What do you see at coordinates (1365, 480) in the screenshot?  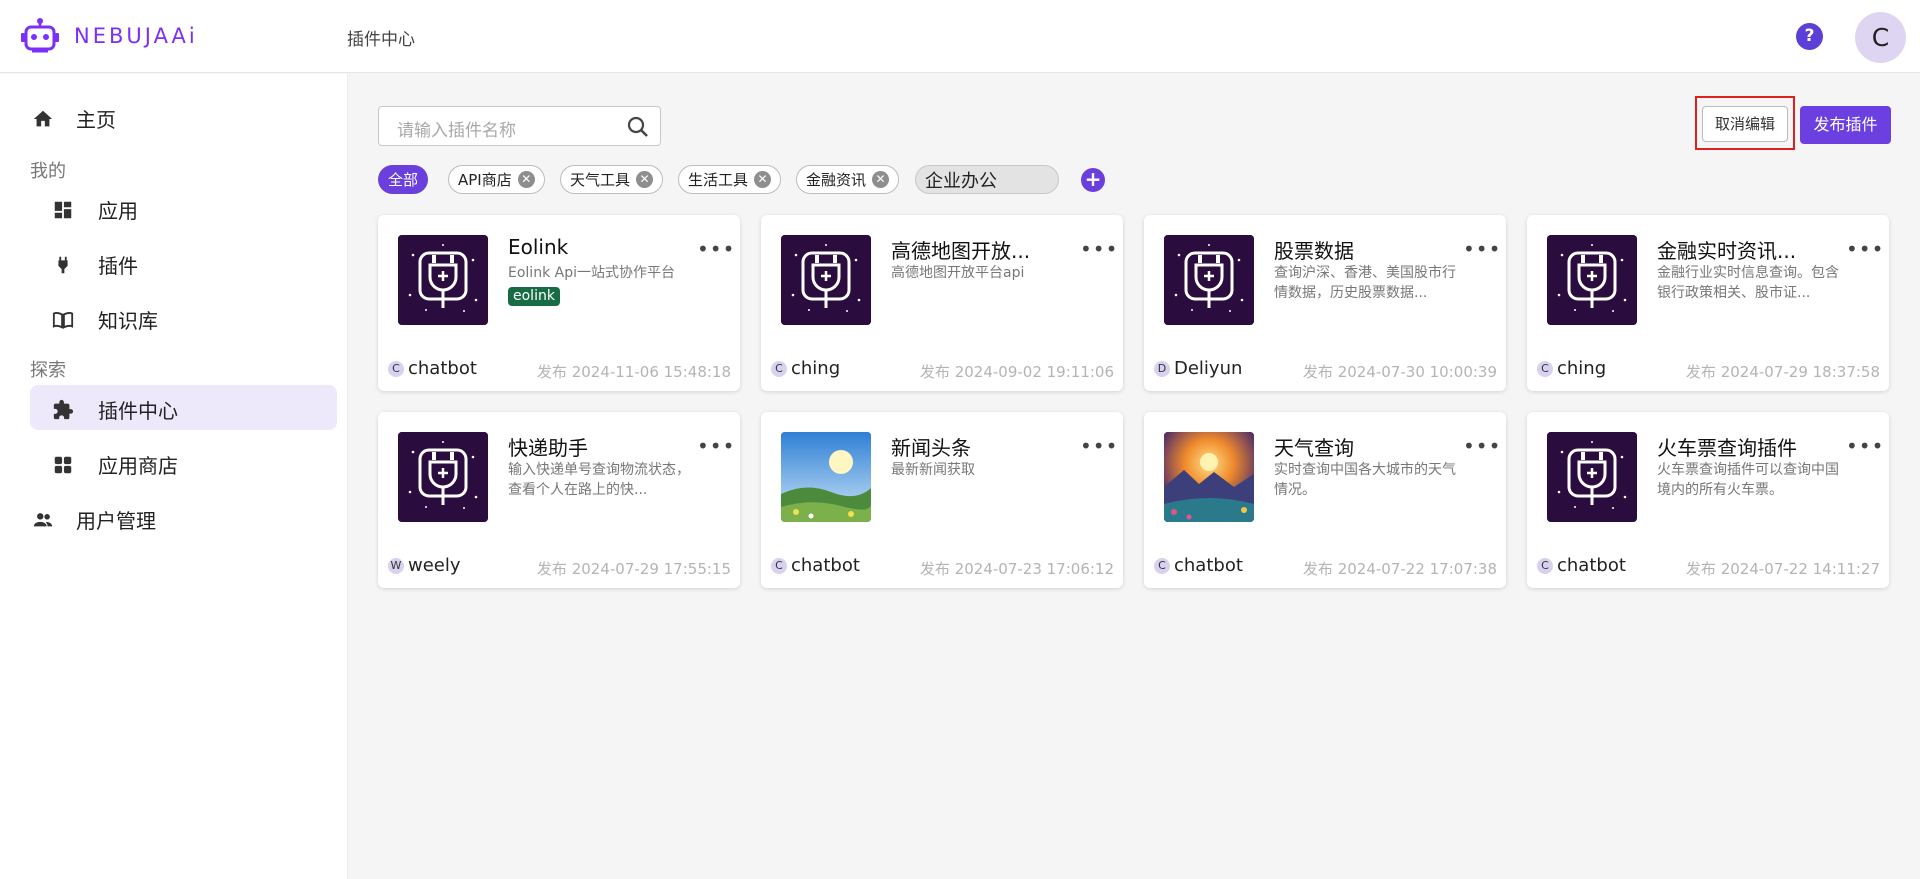 I see `plugin-description: 实时查询中国各大城市的天气情况。` at bounding box center [1365, 480].